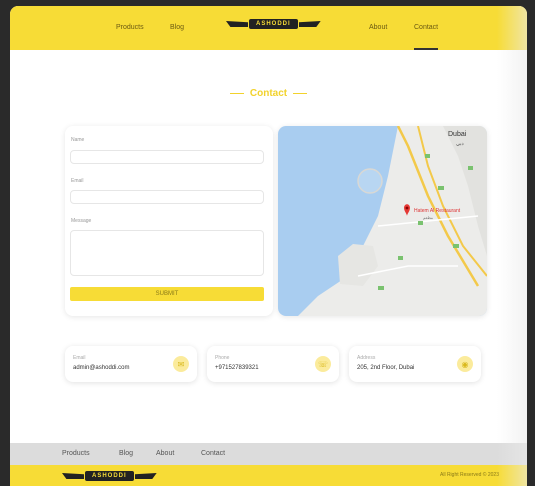 The image size is (535, 486). Describe the element at coordinates (130, 27) in the screenshot. I see `nav-products: Products` at that location.